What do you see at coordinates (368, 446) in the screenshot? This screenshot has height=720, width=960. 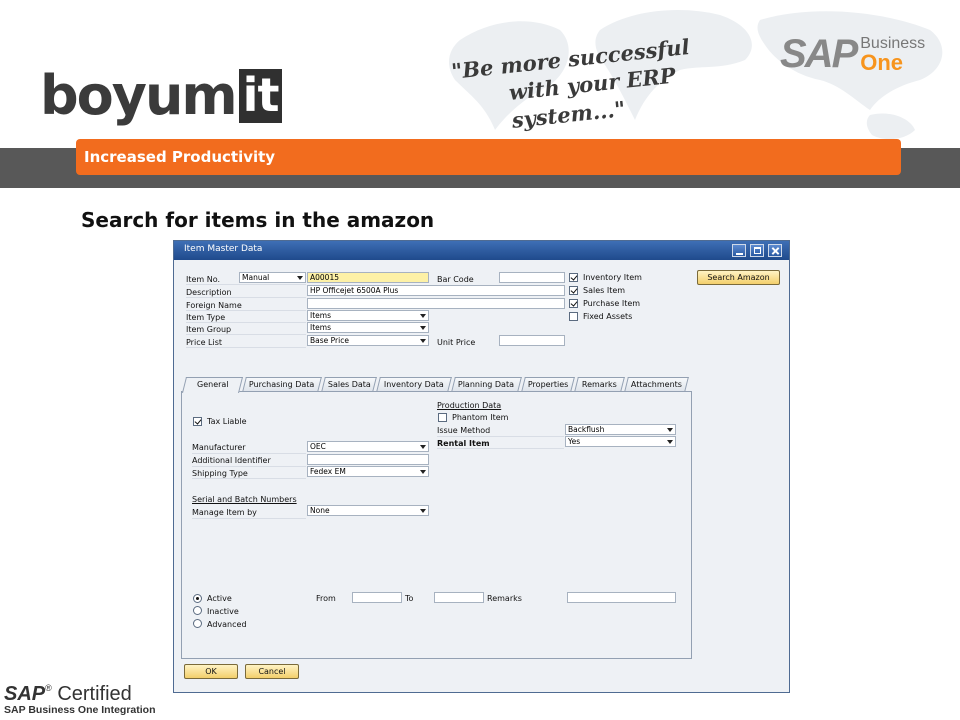 I see `manufacturer-select: OEC` at bounding box center [368, 446].